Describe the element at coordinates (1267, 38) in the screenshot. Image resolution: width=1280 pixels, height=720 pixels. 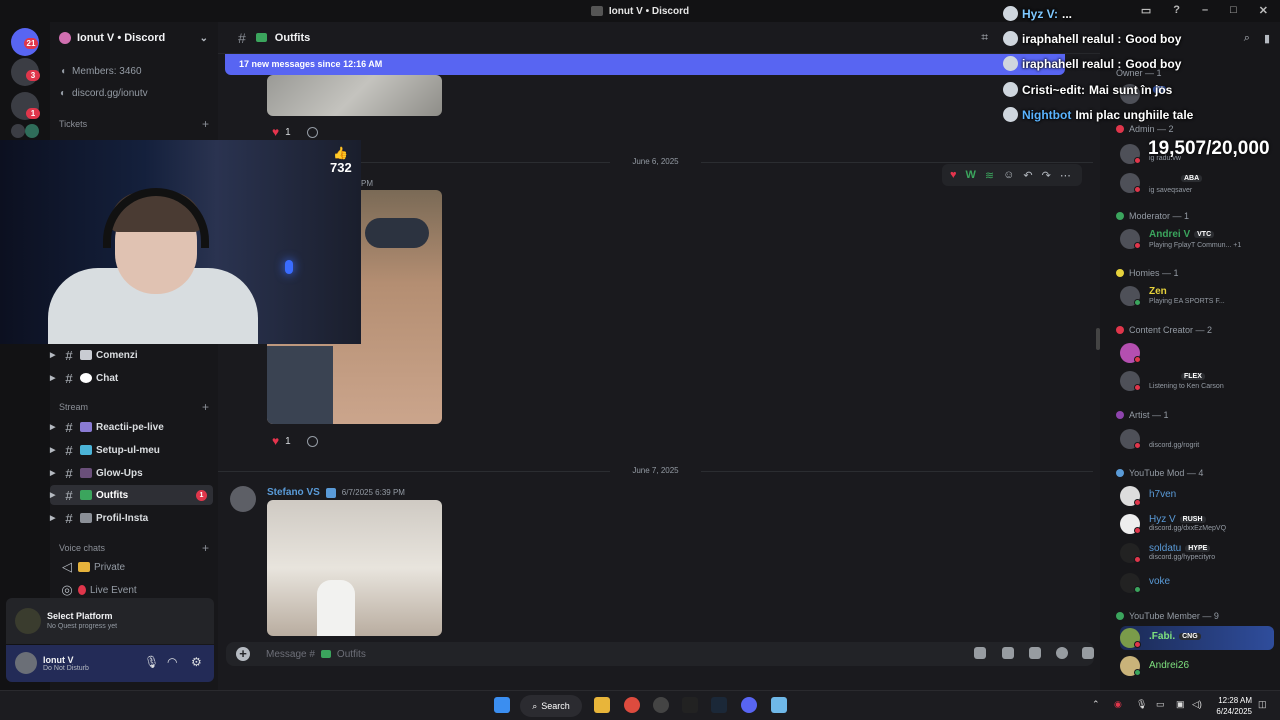
I see `bookmark-icon: ▮` at that location.